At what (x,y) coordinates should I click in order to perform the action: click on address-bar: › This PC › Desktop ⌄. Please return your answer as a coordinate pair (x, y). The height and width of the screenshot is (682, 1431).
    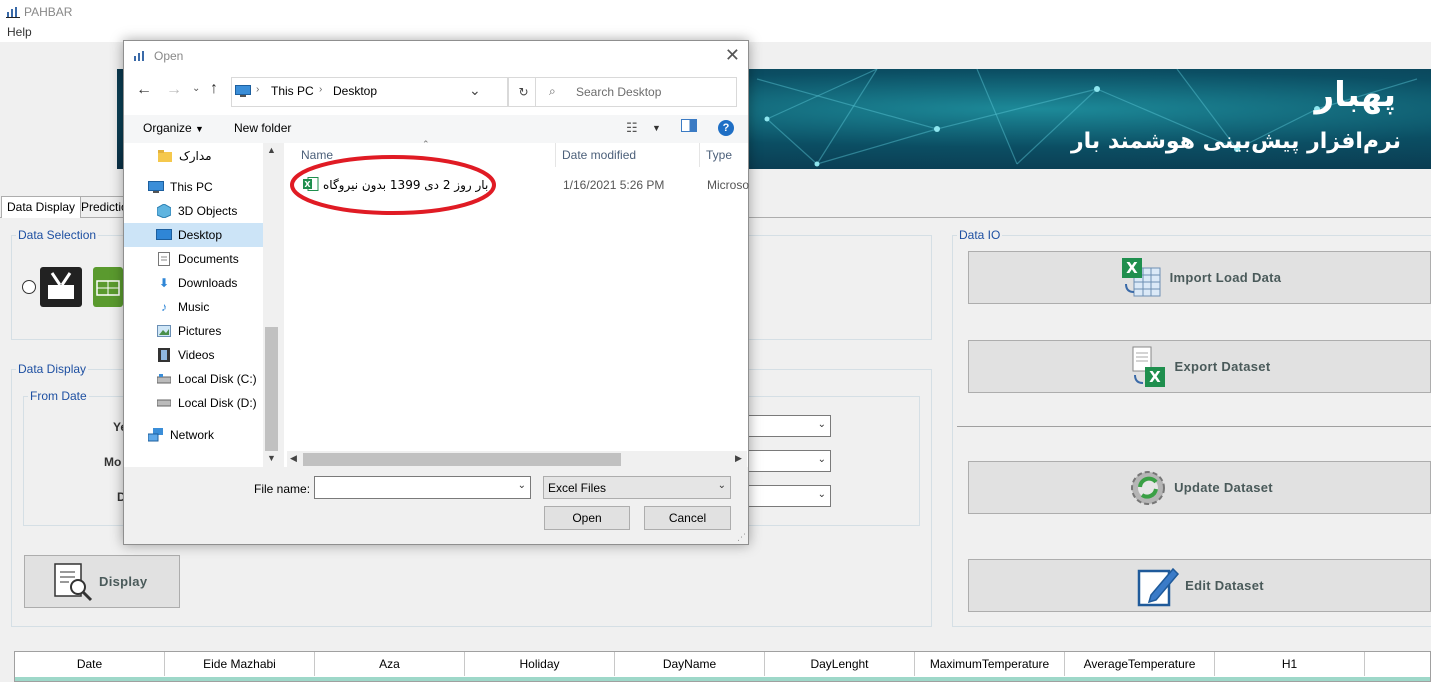
    Looking at the image, I should click on (369, 92).